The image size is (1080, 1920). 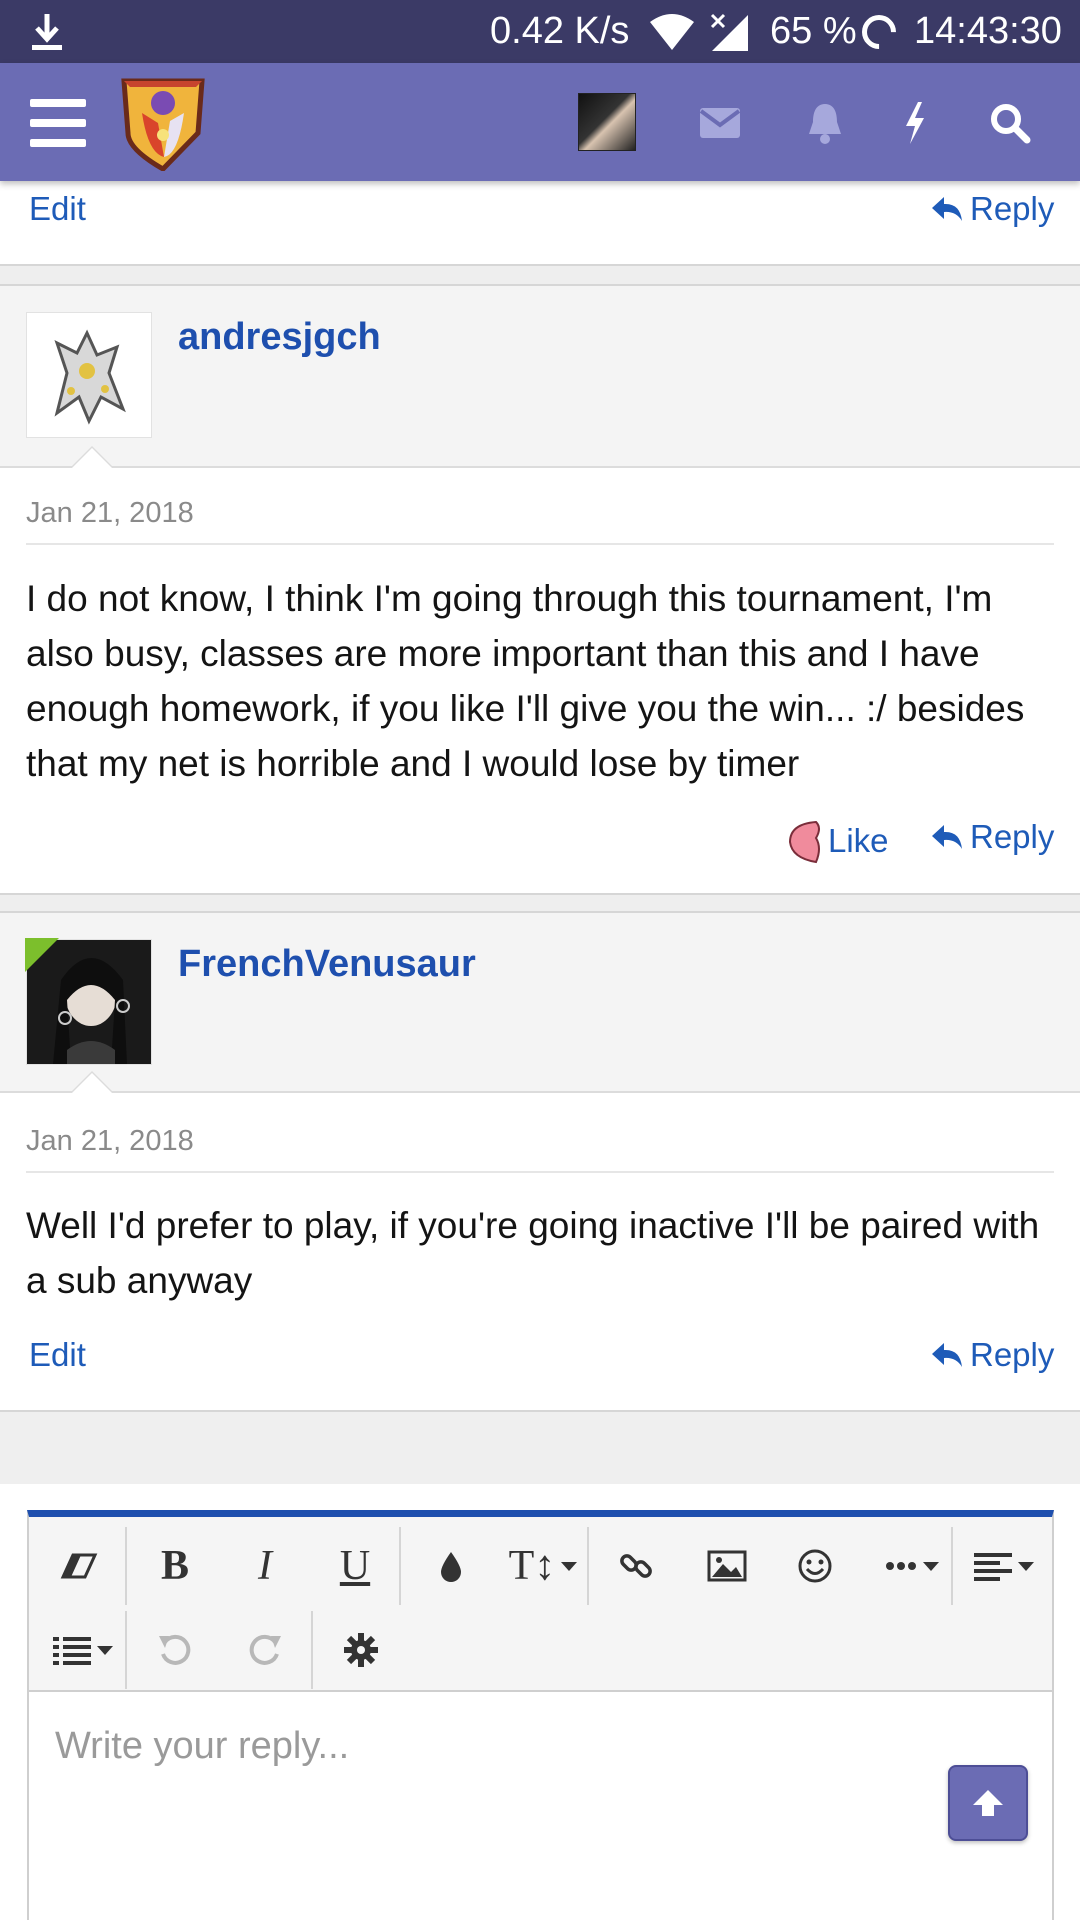 I want to click on online-badge, so click(x=42, y=955).